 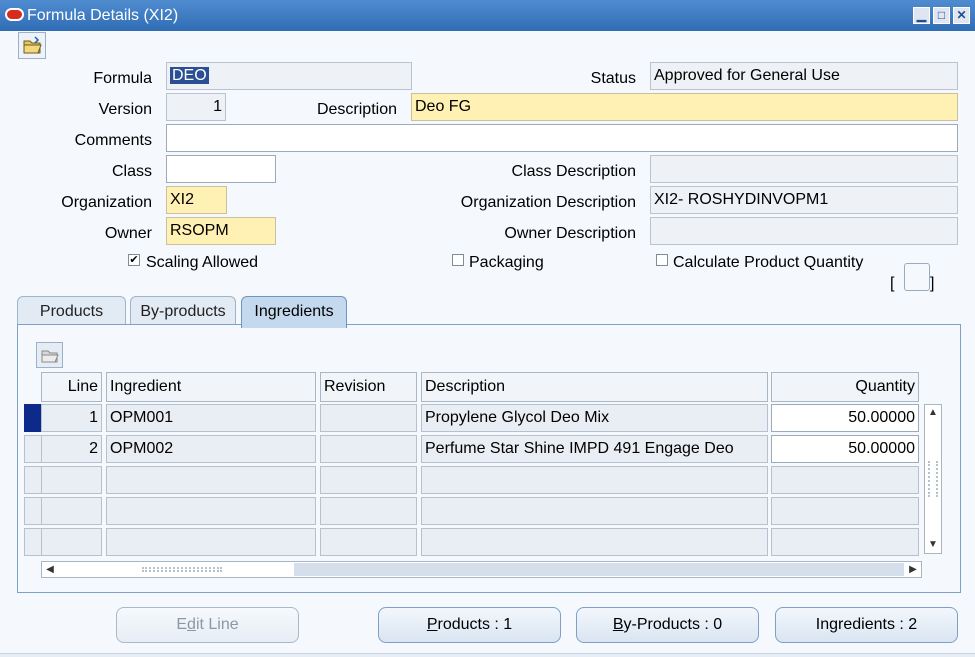 What do you see at coordinates (289, 76) in the screenshot?
I see `formula-field: DEO` at bounding box center [289, 76].